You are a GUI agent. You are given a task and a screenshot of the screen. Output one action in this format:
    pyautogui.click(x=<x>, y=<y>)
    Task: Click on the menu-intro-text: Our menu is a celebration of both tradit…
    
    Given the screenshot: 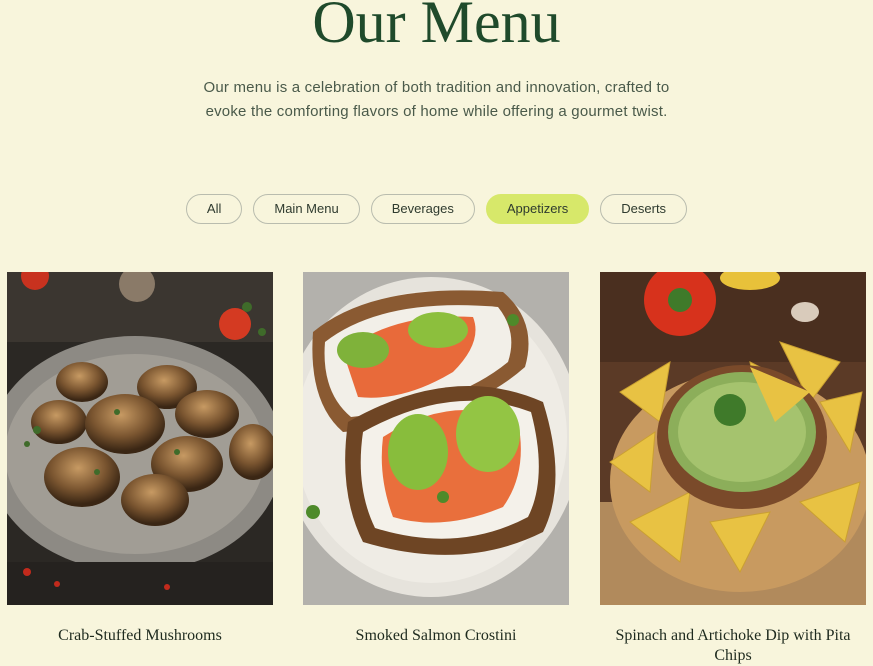 What is the action you would take?
    pyautogui.click(x=436, y=99)
    